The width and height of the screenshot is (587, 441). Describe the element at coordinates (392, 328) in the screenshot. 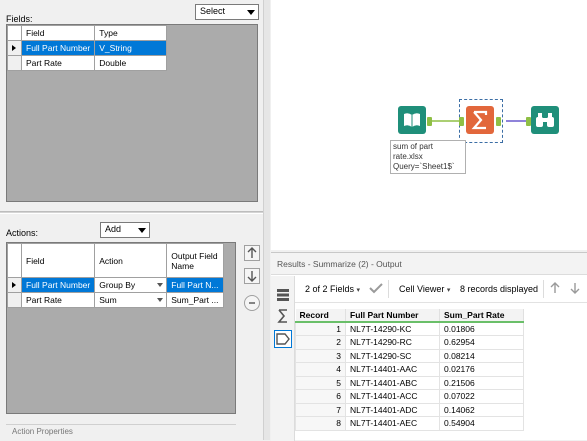

I see `part-number-cell: NL7T-14290-KC` at that location.